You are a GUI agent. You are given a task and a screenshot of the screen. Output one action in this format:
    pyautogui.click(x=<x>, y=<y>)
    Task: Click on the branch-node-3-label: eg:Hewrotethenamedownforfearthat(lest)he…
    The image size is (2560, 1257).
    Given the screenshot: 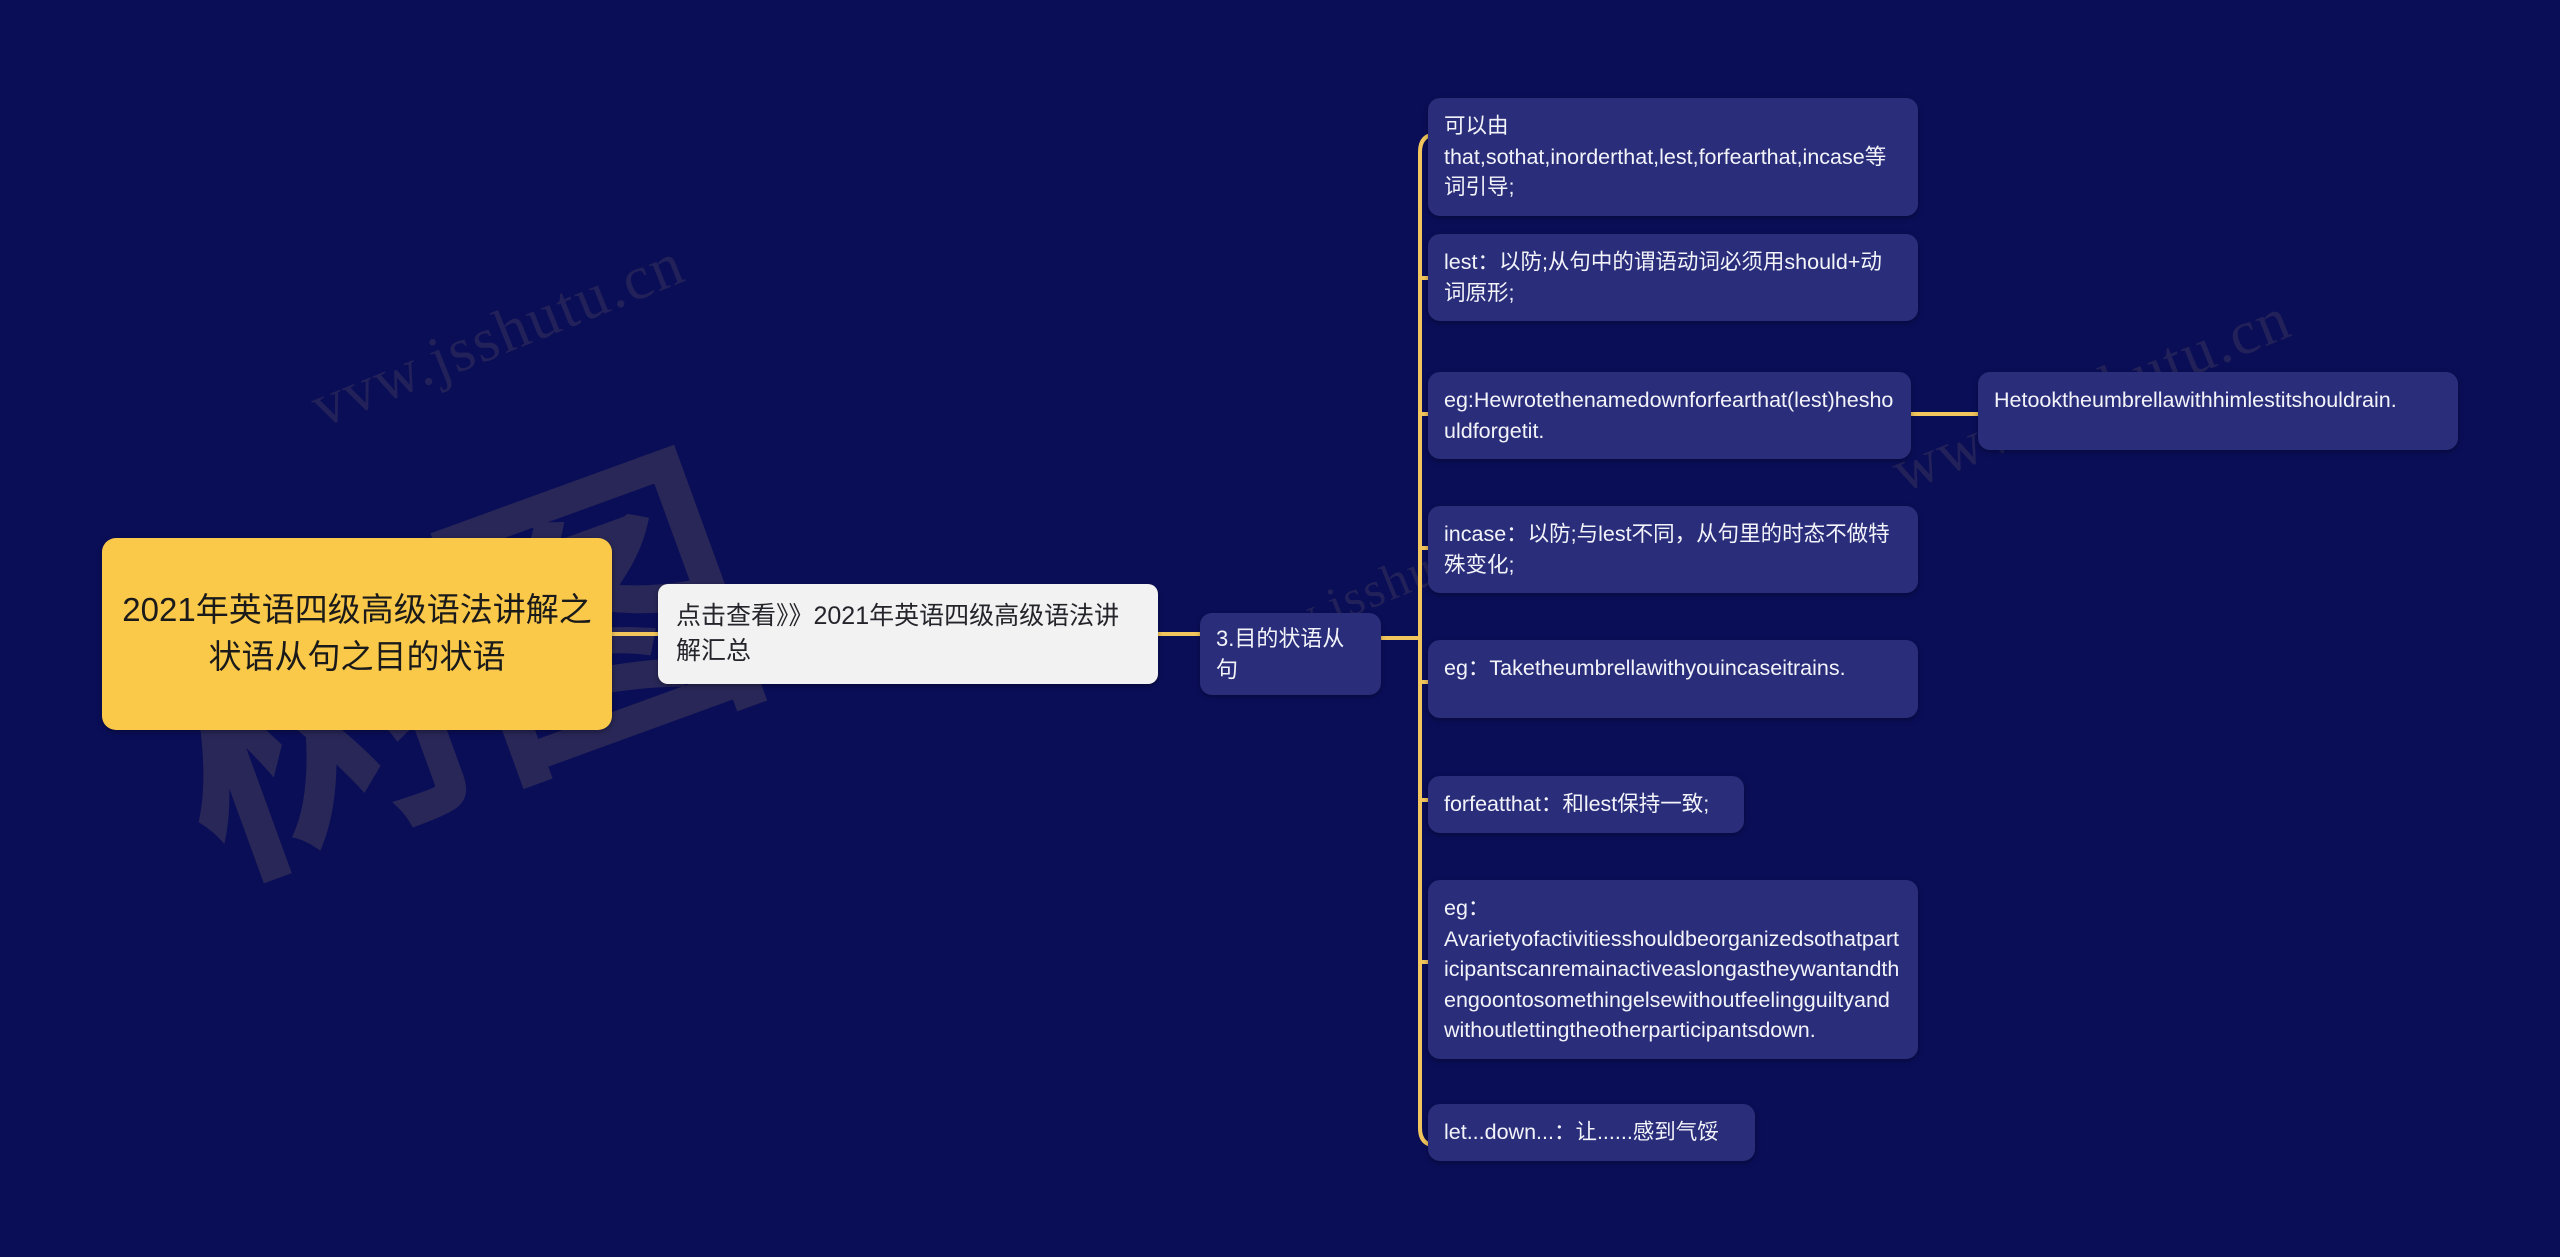 What is the action you would take?
    pyautogui.click(x=1669, y=415)
    